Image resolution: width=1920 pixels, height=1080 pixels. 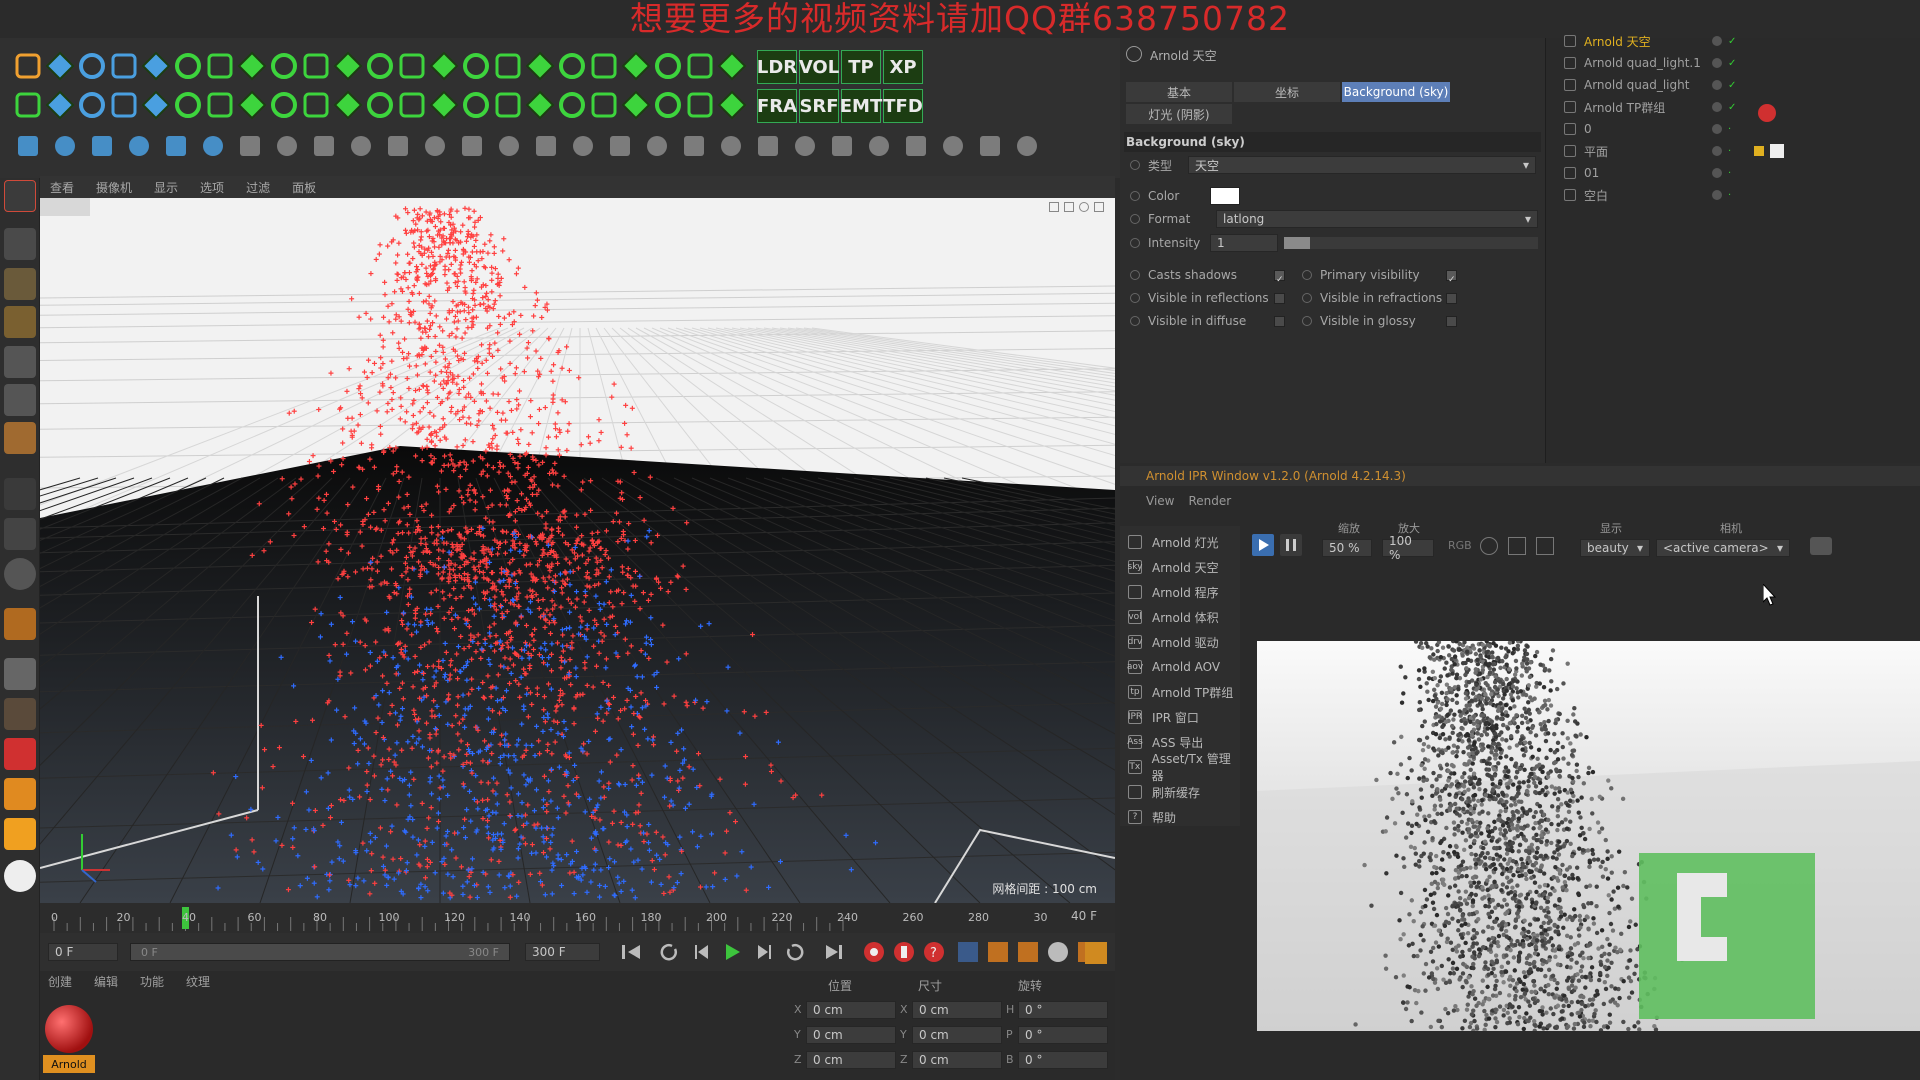 I want to click on menu-options: 选项, so click(x=212, y=187).